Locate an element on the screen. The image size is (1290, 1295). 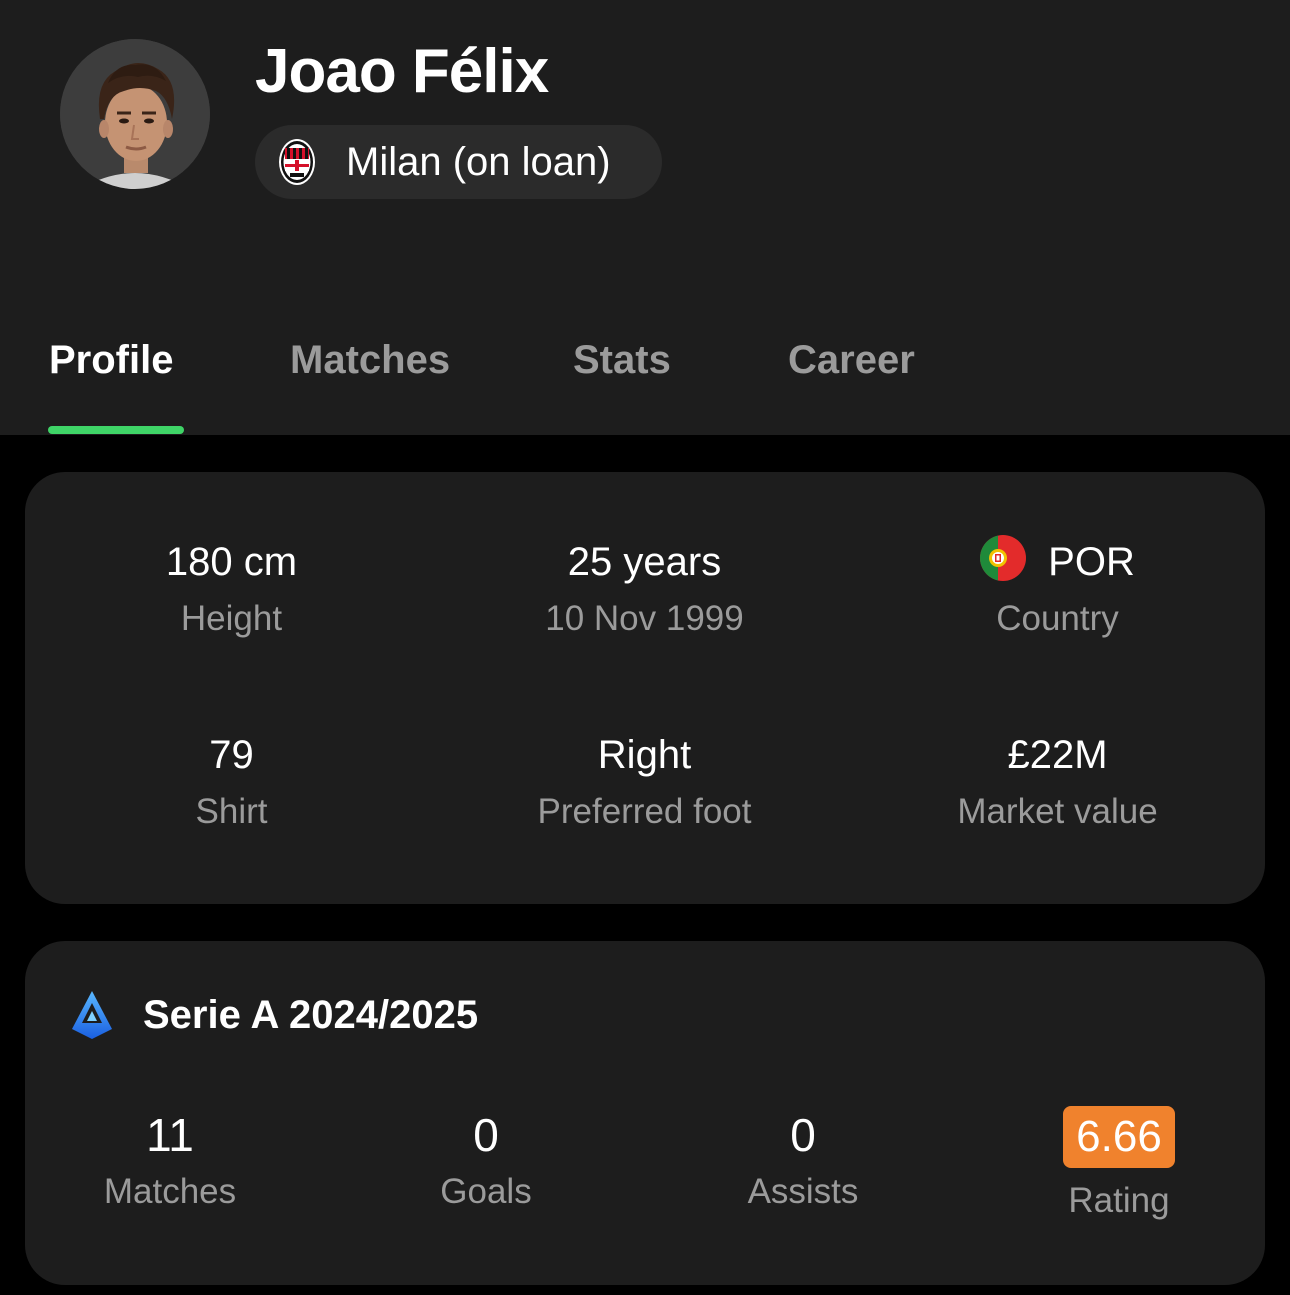
tab-career: Career is located at coordinates (851, 360).